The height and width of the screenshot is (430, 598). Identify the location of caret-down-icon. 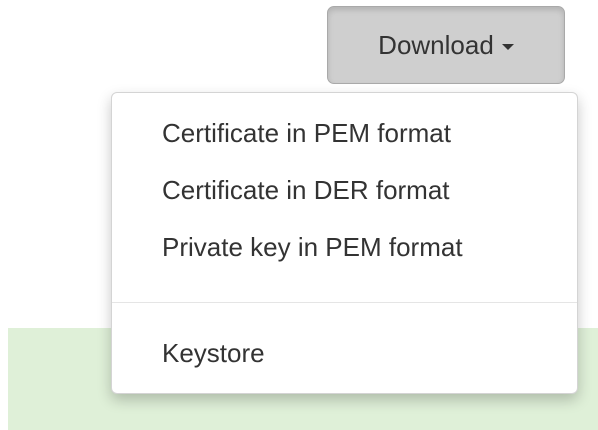
(507, 47).